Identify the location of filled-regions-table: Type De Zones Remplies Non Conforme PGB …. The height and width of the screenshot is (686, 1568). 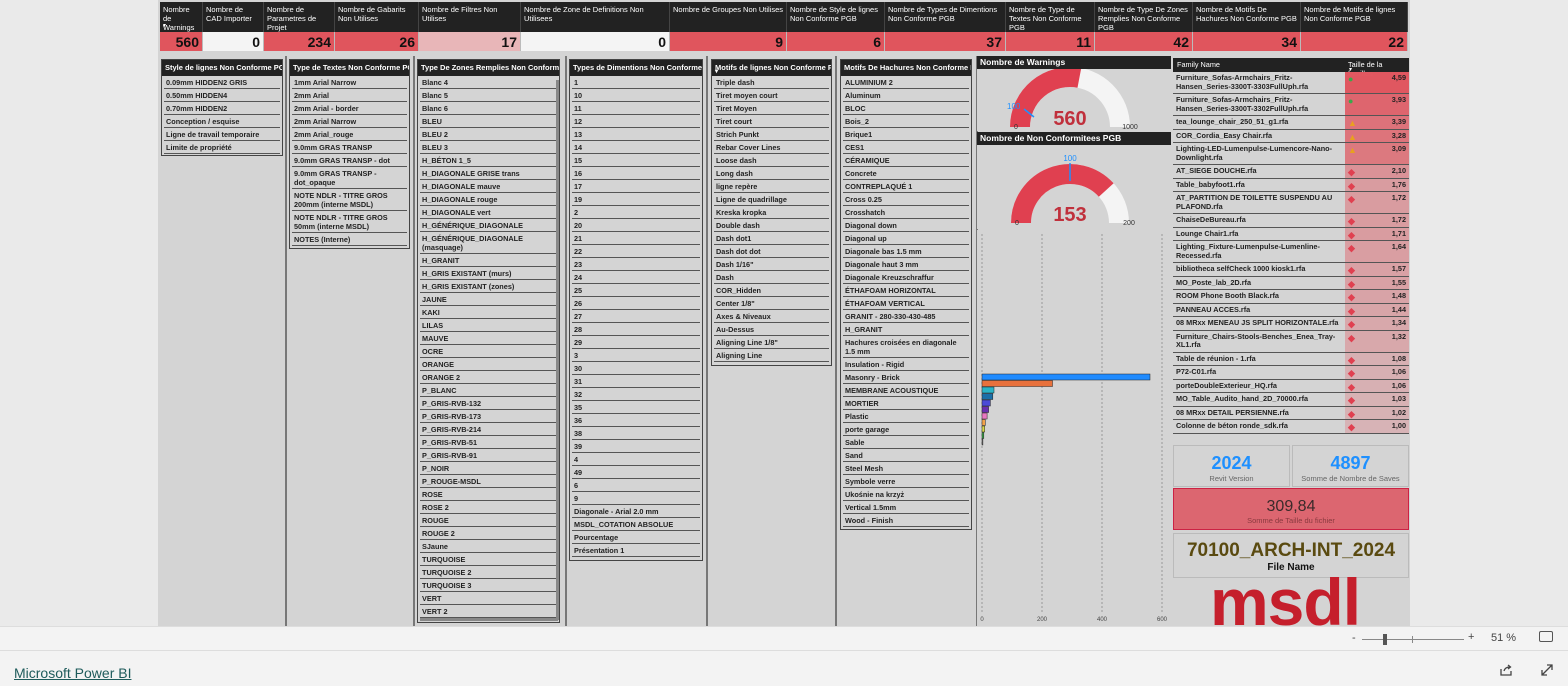
(488, 341).